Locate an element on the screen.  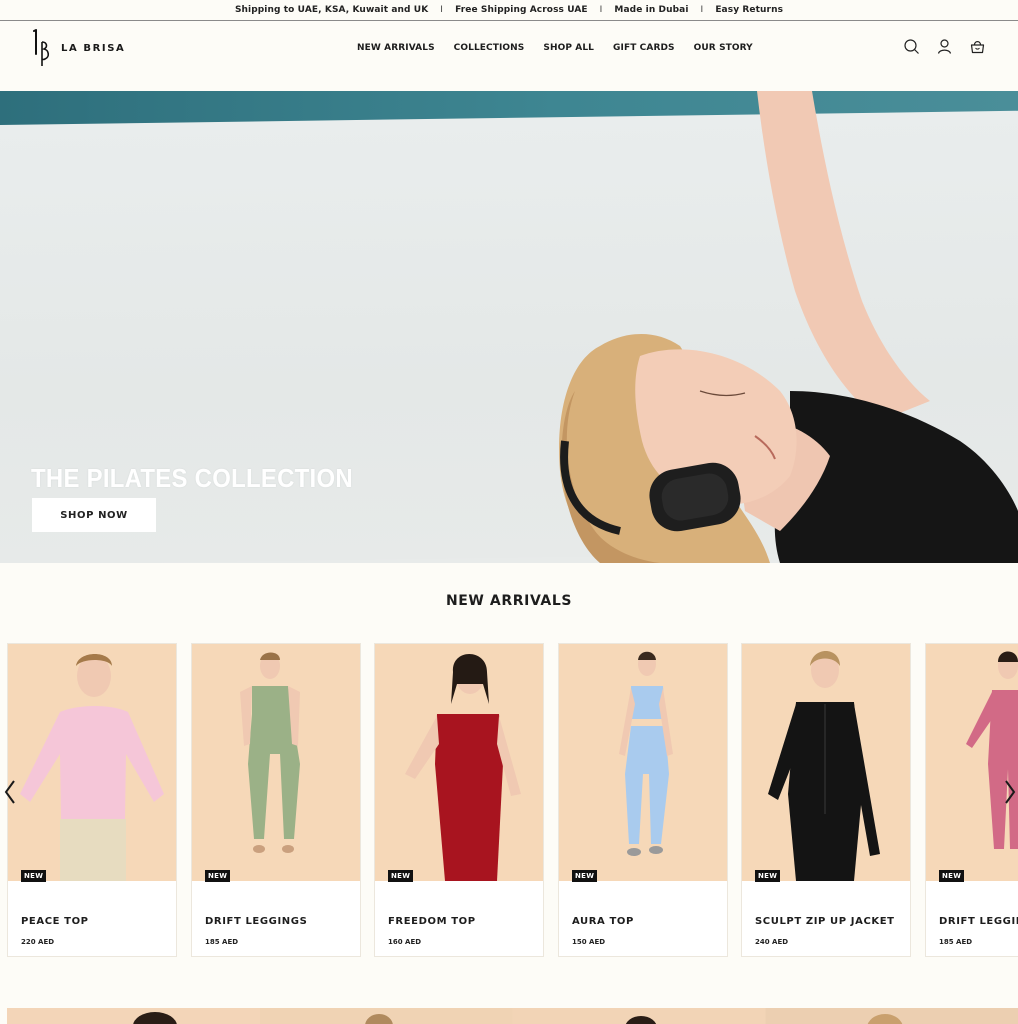
nav-item-collections: COLLECTIONS is located at coordinates (489, 48).